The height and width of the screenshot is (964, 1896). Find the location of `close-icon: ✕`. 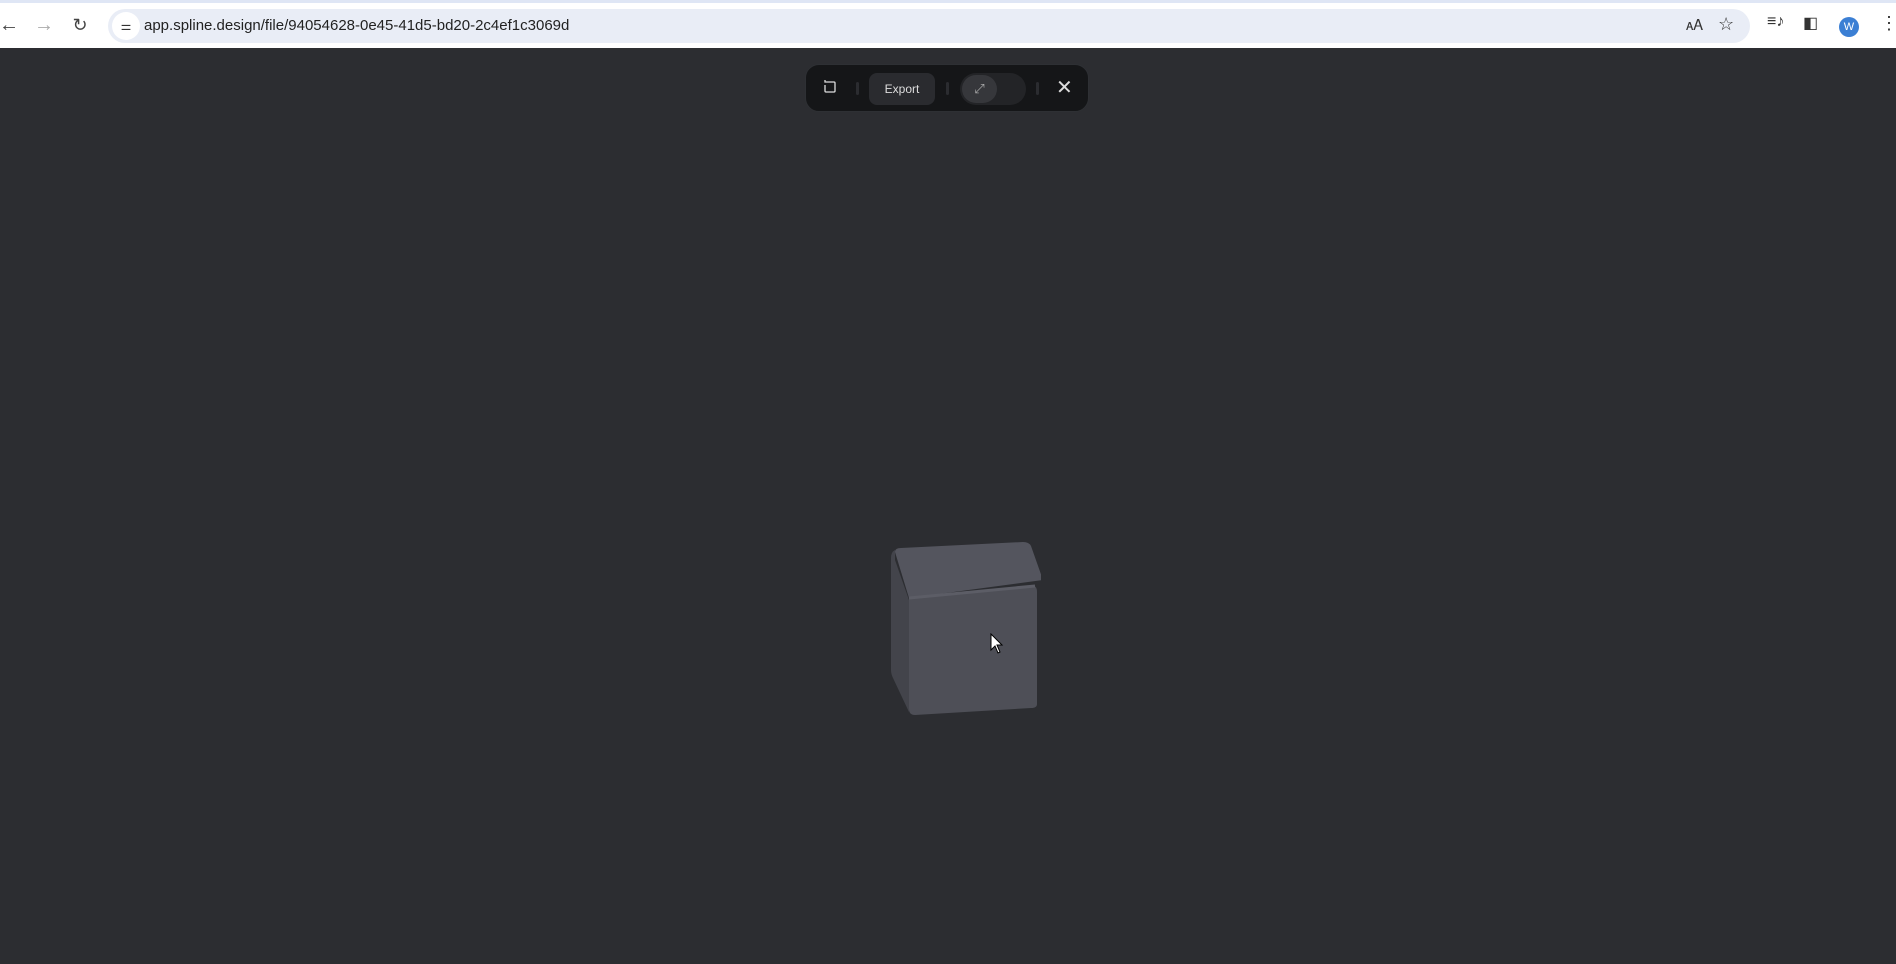

close-icon: ✕ is located at coordinates (1064, 87).